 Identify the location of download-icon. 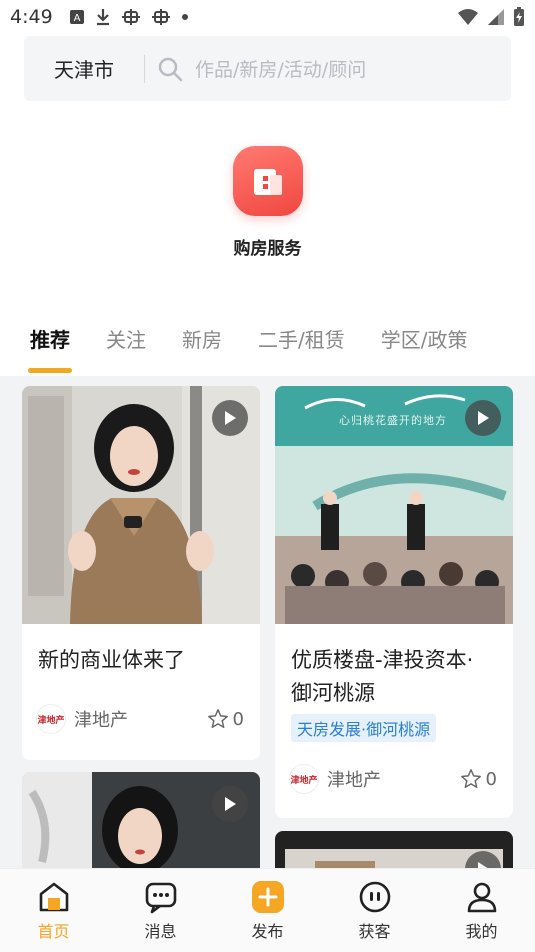
(102, 17).